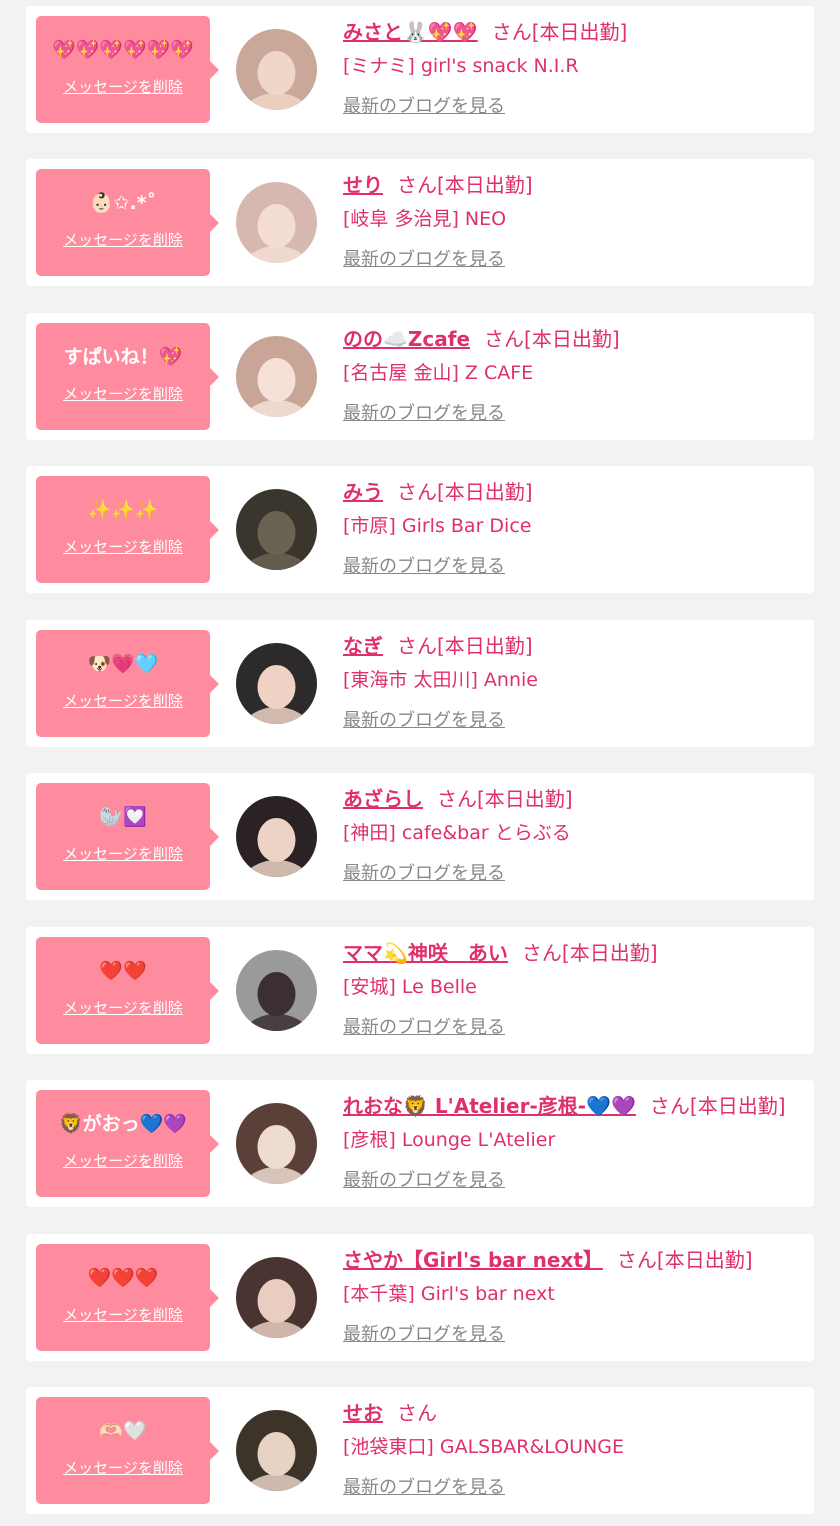  I want to click on cast-name-link: ママ💫神咲 あい, so click(425, 953).